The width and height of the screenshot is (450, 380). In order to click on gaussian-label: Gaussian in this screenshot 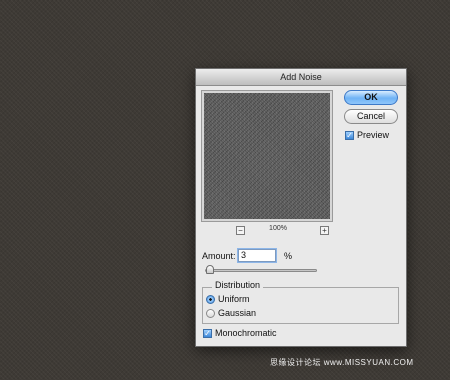, I will do `click(237, 313)`.